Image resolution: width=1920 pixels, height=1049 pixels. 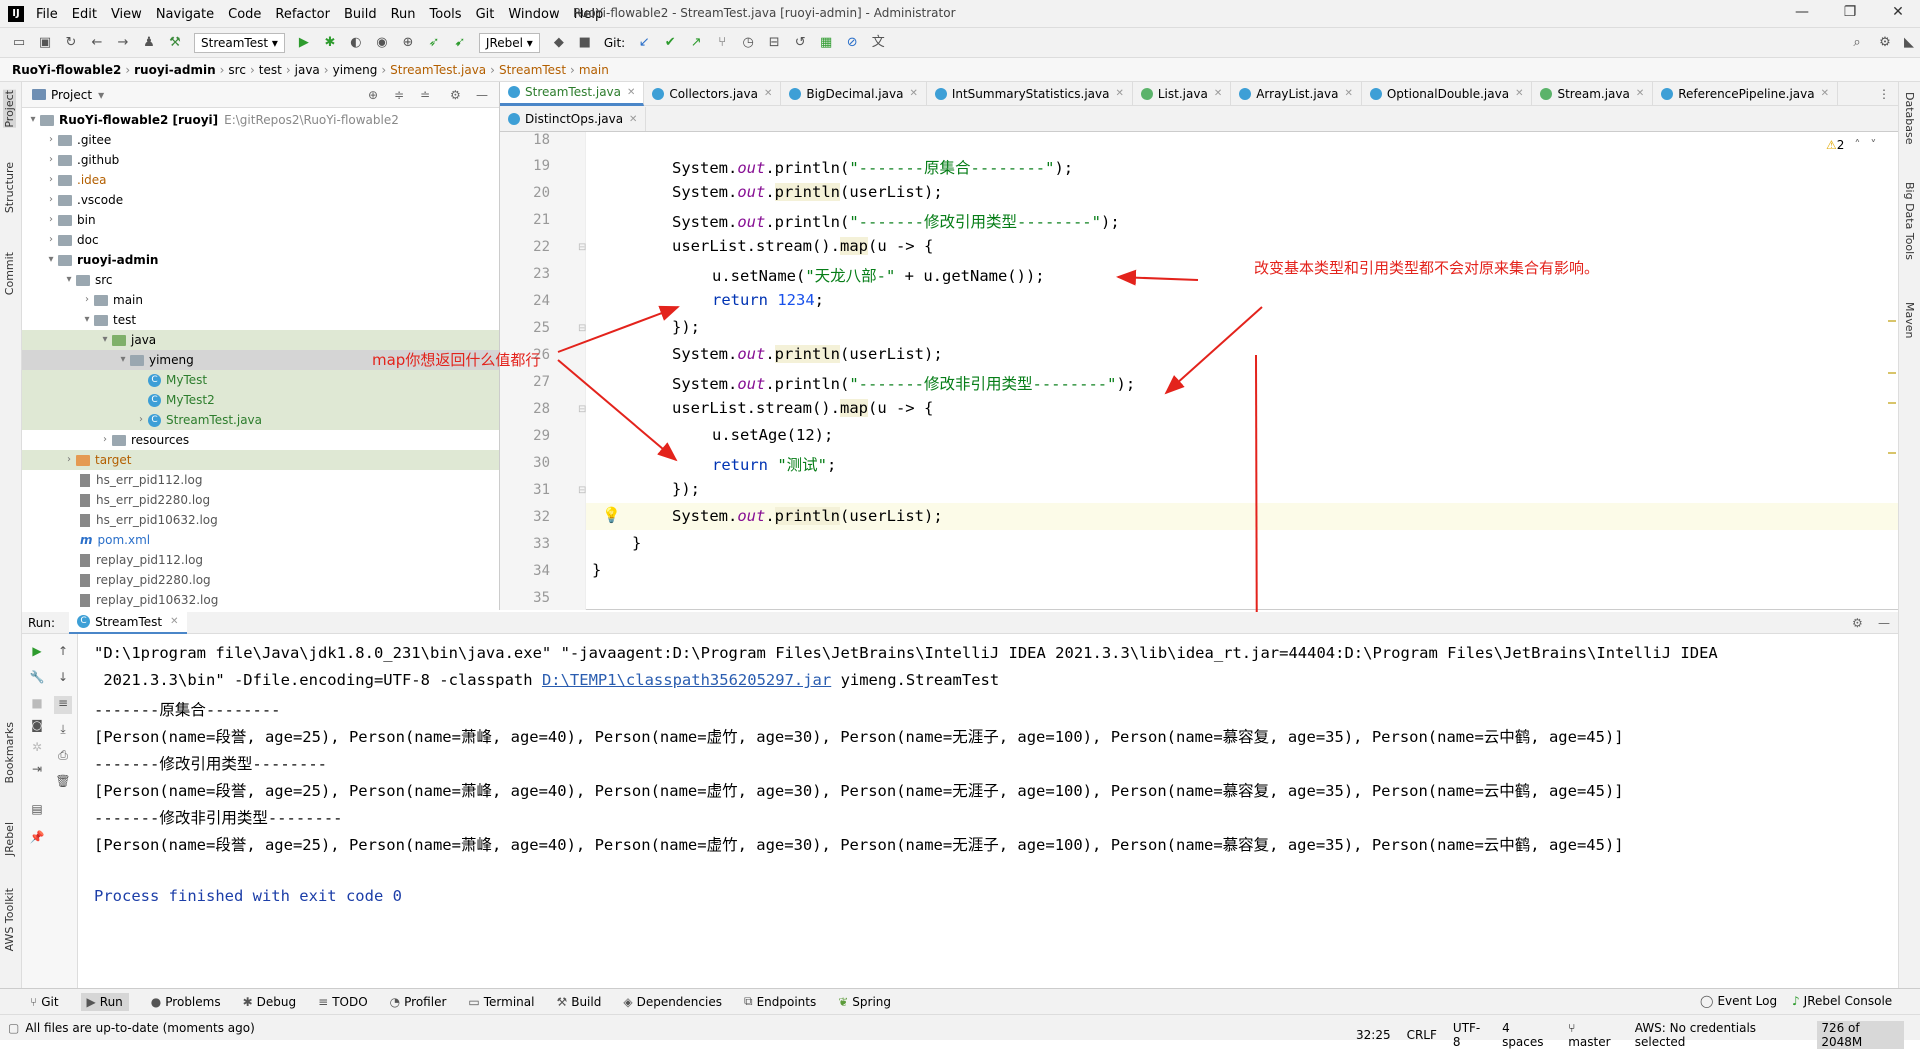 I want to click on pin-icon: 📌, so click(x=37, y=839).